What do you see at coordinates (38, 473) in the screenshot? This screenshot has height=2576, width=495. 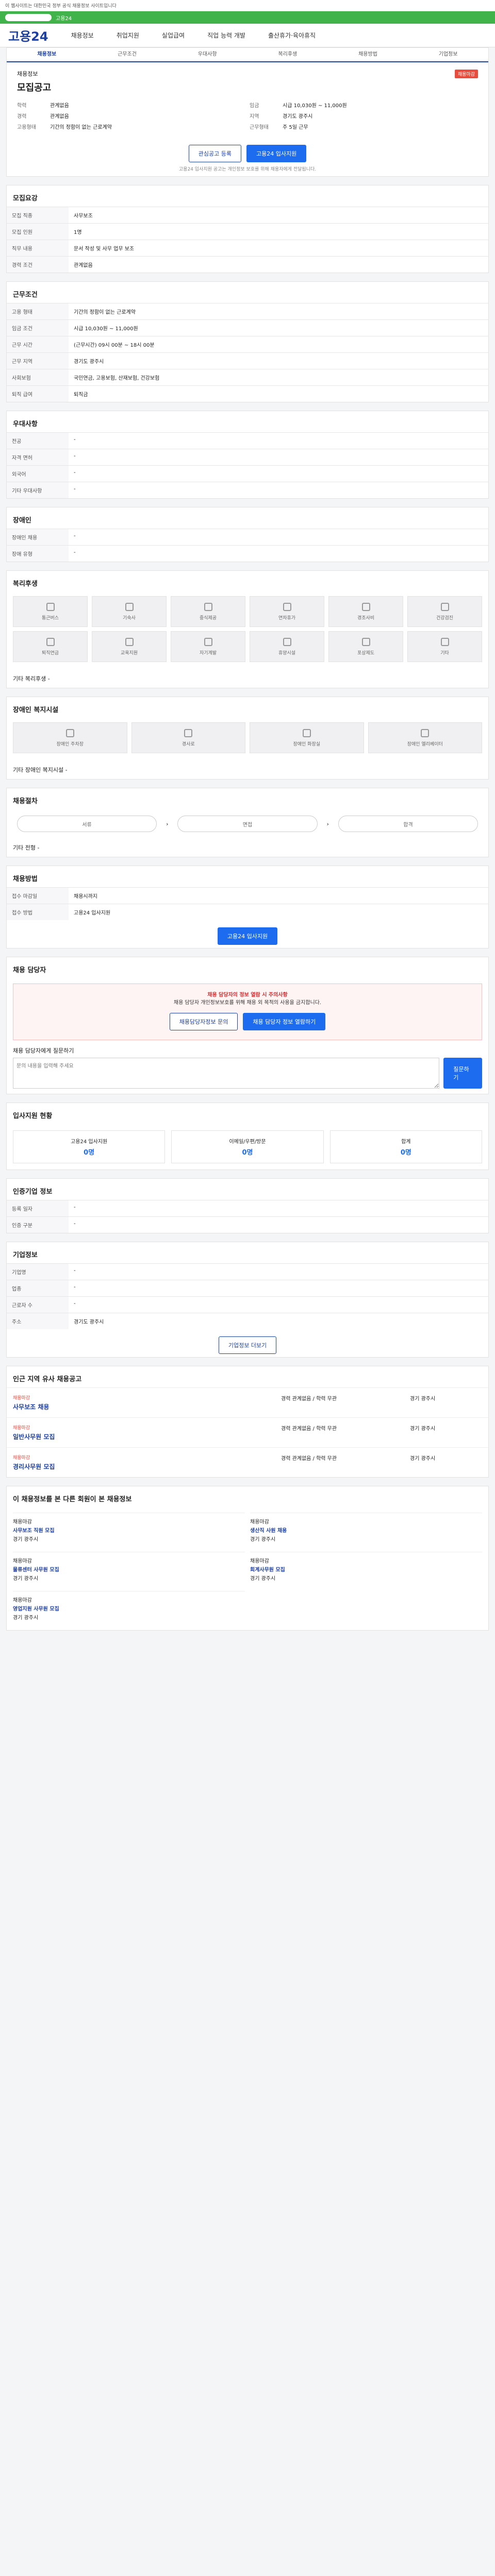 I see `row-label: 외국어` at bounding box center [38, 473].